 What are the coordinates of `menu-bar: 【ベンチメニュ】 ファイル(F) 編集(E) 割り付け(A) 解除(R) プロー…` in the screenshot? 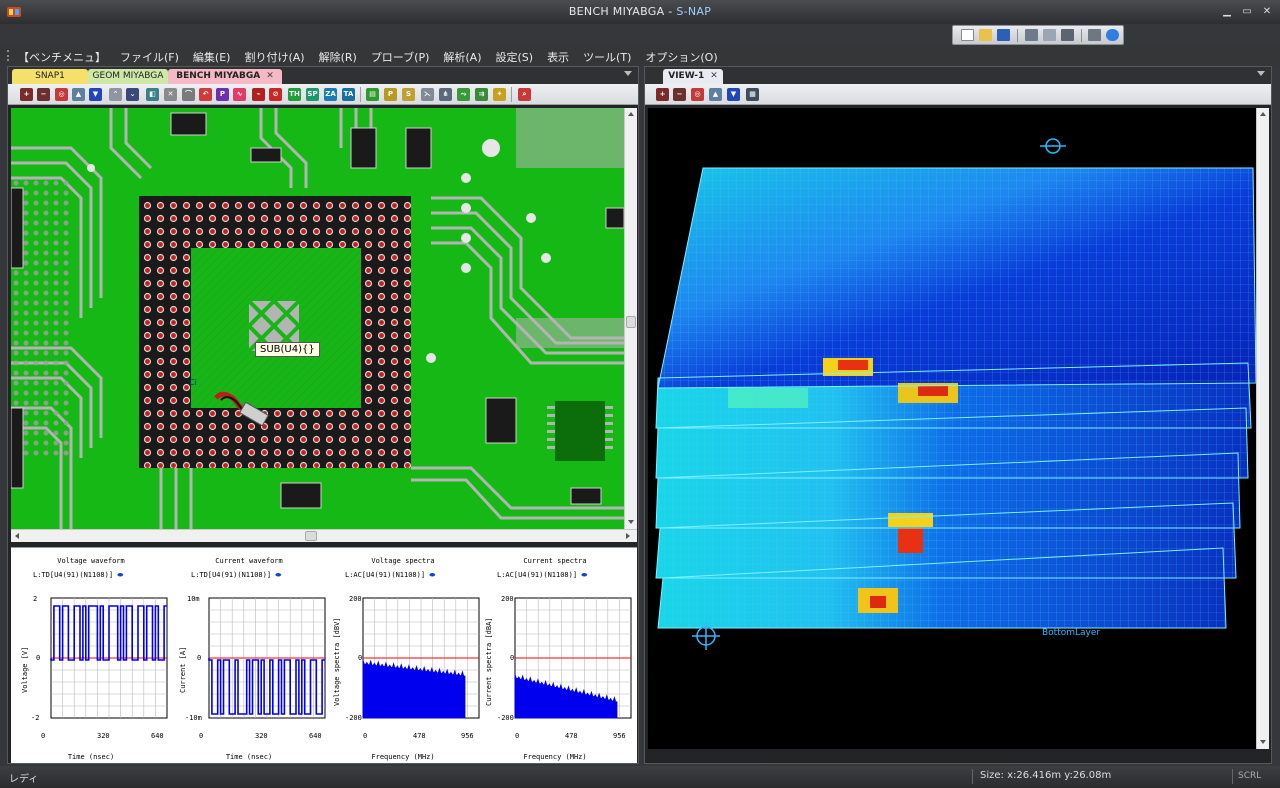 It's located at (640, 56).